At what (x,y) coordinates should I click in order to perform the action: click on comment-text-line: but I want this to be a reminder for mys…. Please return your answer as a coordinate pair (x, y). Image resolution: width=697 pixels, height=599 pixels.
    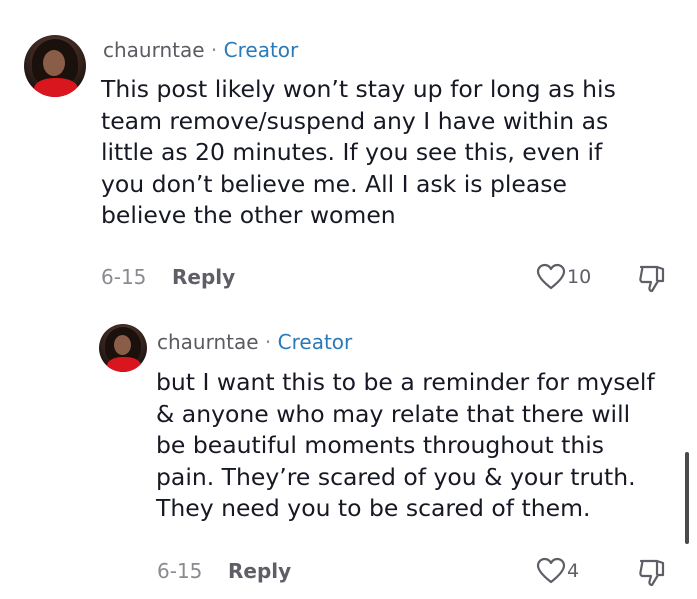
    Looking at the image, I should click on (405, 382).